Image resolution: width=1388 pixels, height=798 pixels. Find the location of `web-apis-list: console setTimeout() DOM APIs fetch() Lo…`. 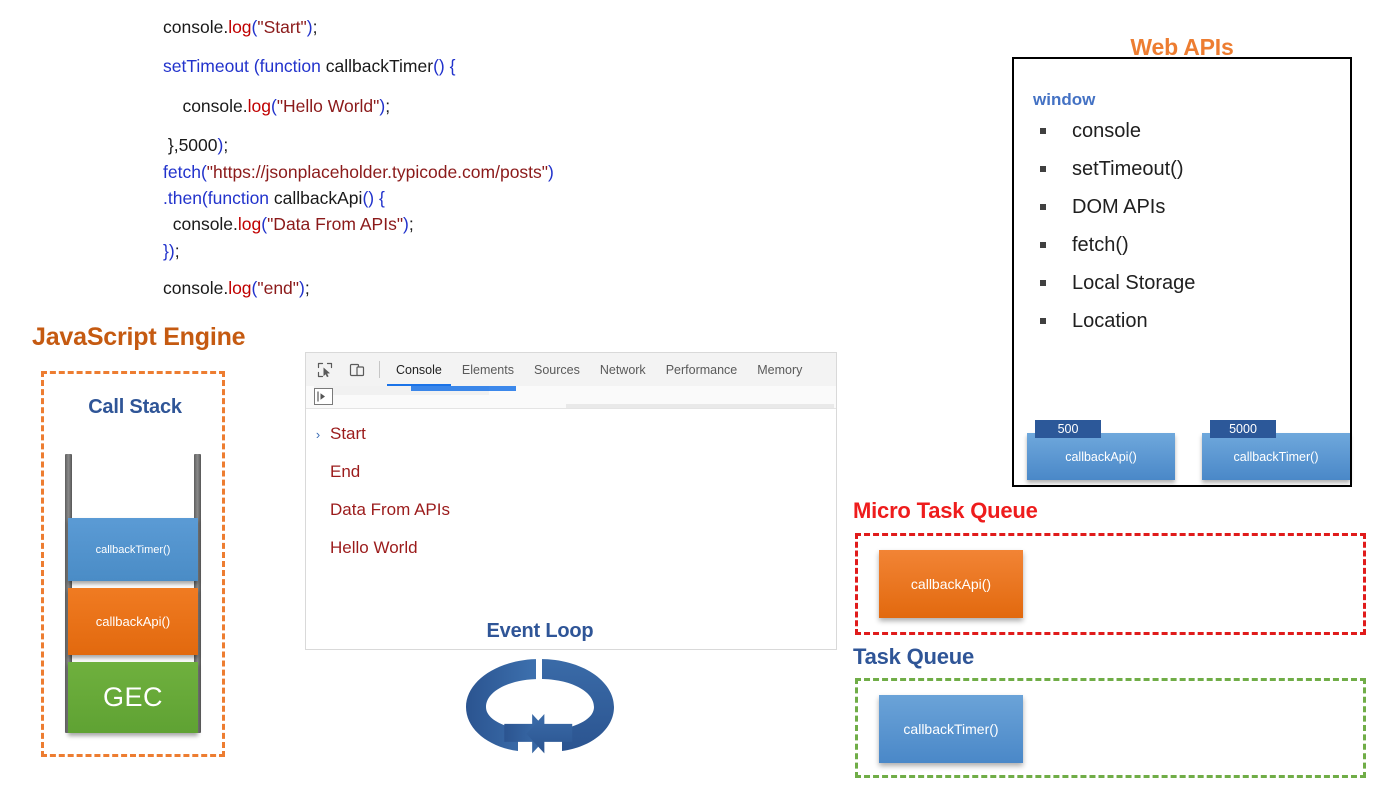

web-apis-list: console setTimeout() DOM APIs fetch() Lo… is located at coordinates (1190, 226).